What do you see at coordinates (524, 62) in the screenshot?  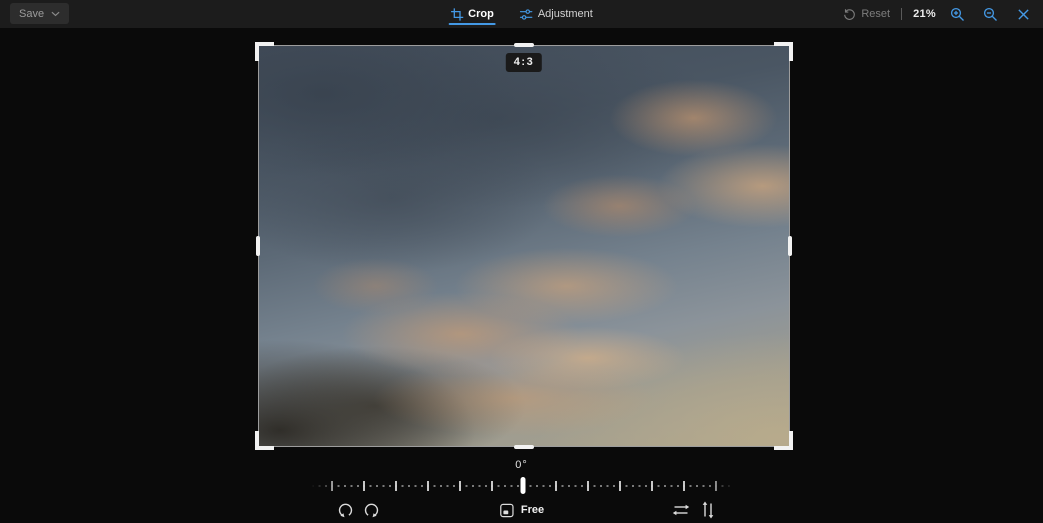 I see `aspect-ratio-badge: 4:3` at bounding box center [524, 62].